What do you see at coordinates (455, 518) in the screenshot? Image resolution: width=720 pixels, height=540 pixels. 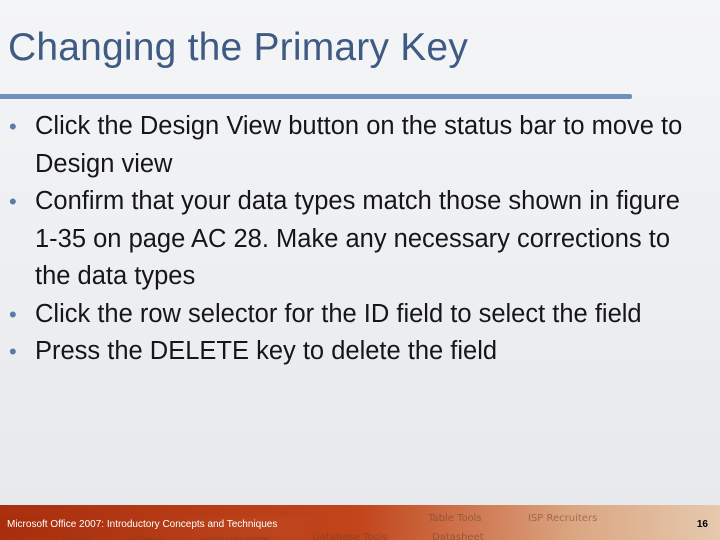 I see `ribbon-label: Table Tools` at bounding box center [455, 518].